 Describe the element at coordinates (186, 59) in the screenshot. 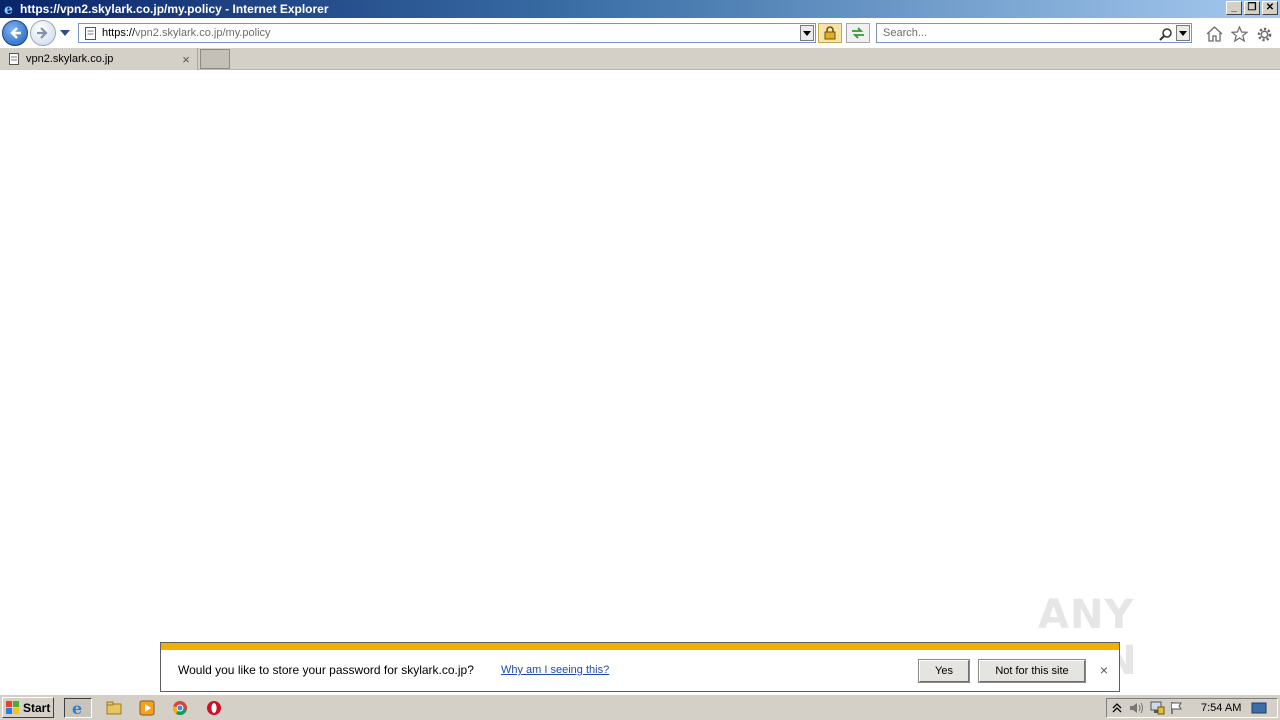

I see `tab-close-icon: ×` at that location.